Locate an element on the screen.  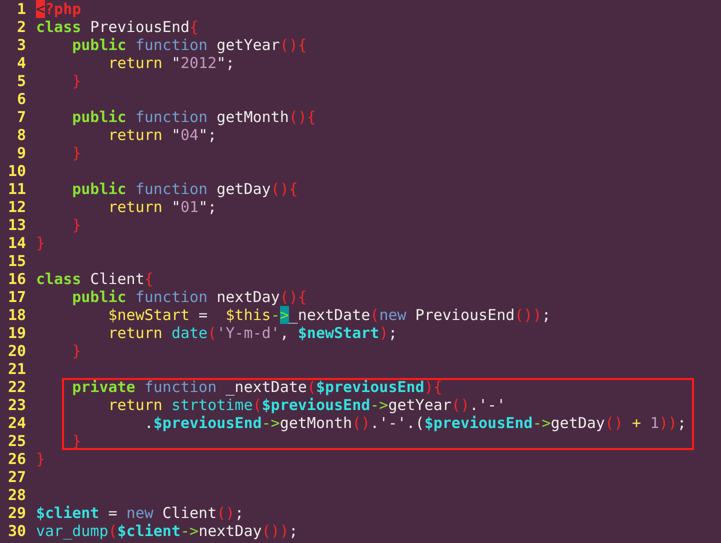
code-text: getDay is located at coordinates (243, 189).